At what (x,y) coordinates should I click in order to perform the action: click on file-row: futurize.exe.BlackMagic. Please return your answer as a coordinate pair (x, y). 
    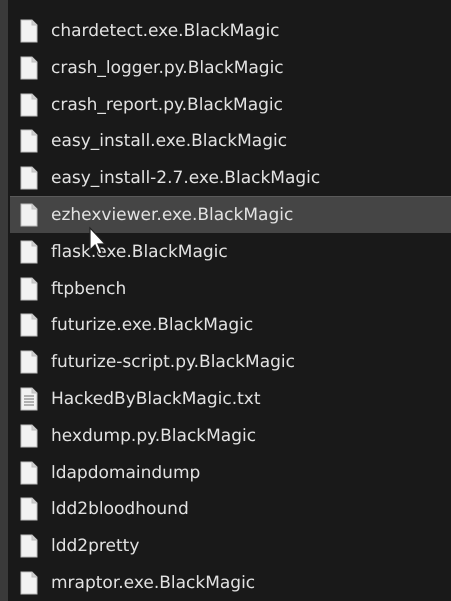
    Looking at the image, I should click on (230, 325).